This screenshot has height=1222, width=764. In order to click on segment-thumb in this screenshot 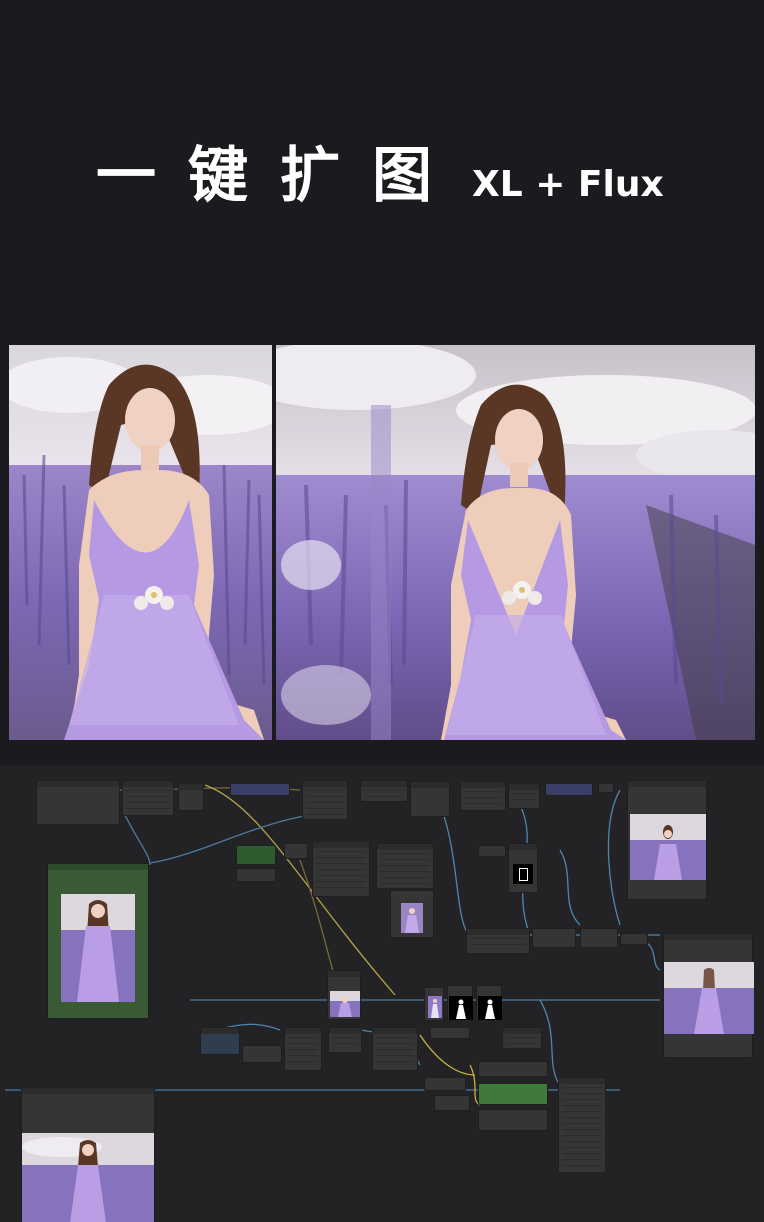, I will do `click(435, 1007)`.